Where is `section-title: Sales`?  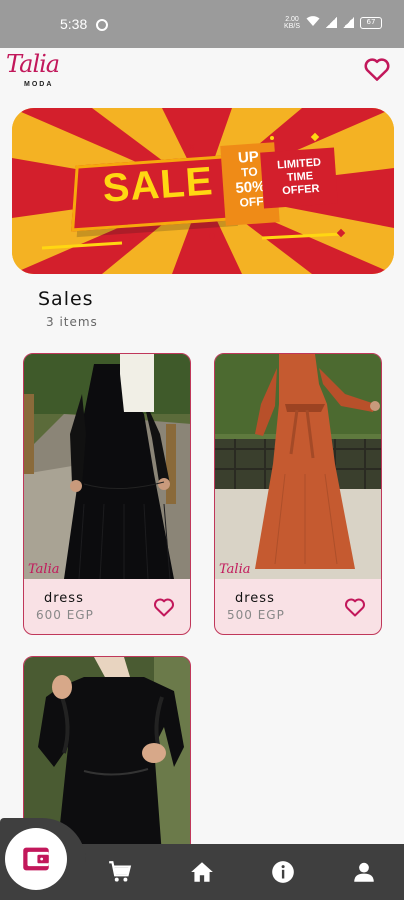
section-title: Sales is located at coordinates (66, 299).